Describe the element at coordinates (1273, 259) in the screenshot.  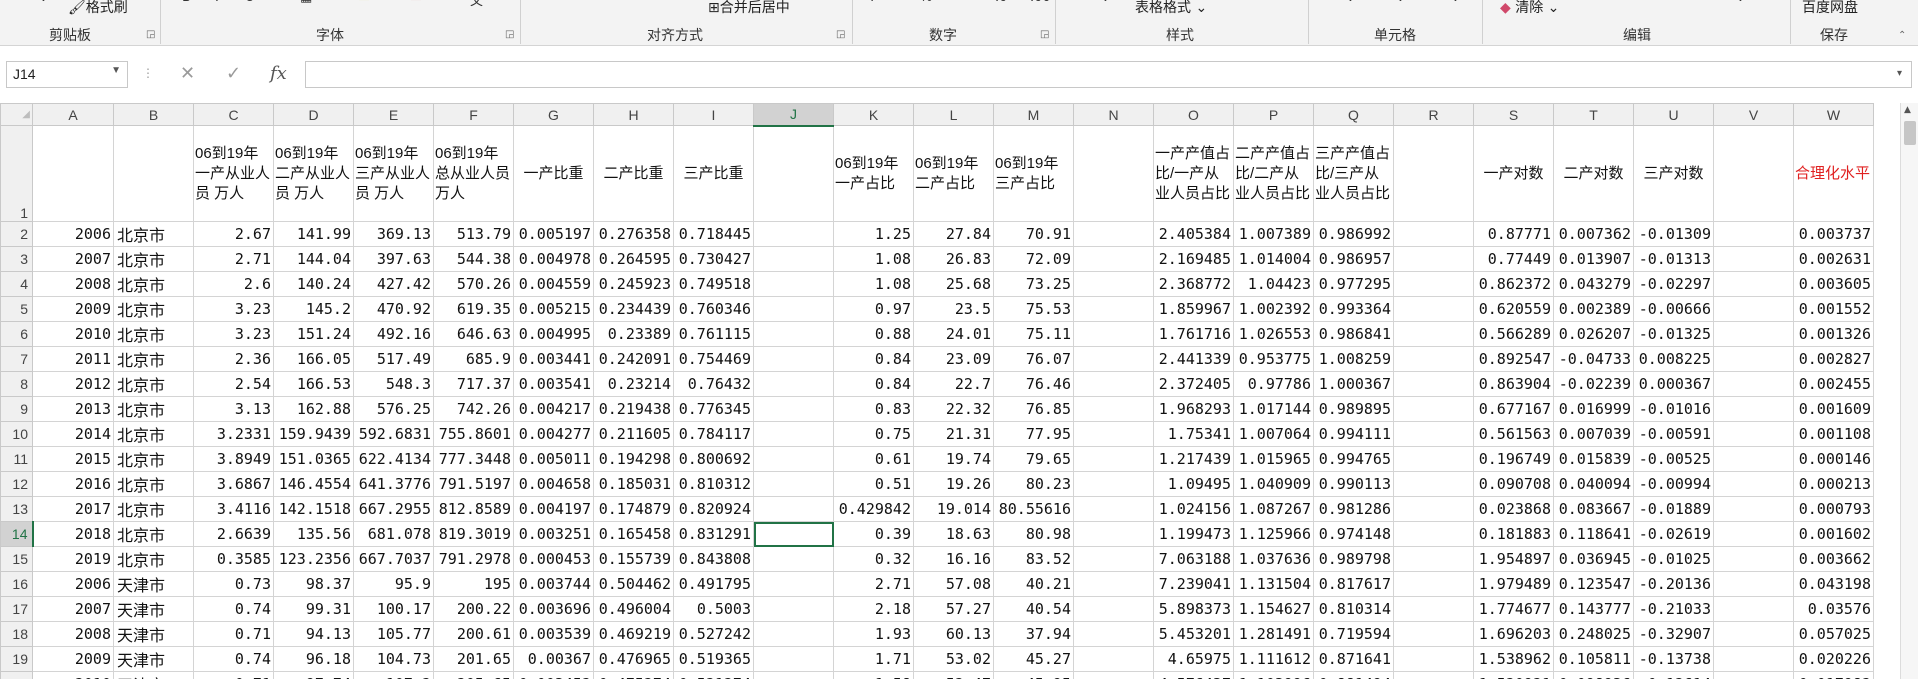
I see `cell-p: 1.014004` at that location.